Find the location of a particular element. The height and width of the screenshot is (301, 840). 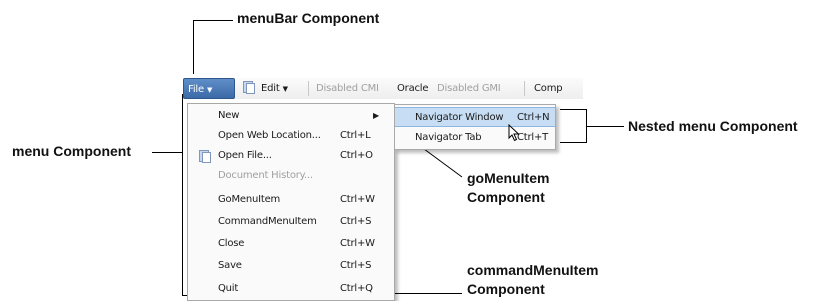

submenu-item-shortcut: Ctrl+N is located at coordinates (533, 117).